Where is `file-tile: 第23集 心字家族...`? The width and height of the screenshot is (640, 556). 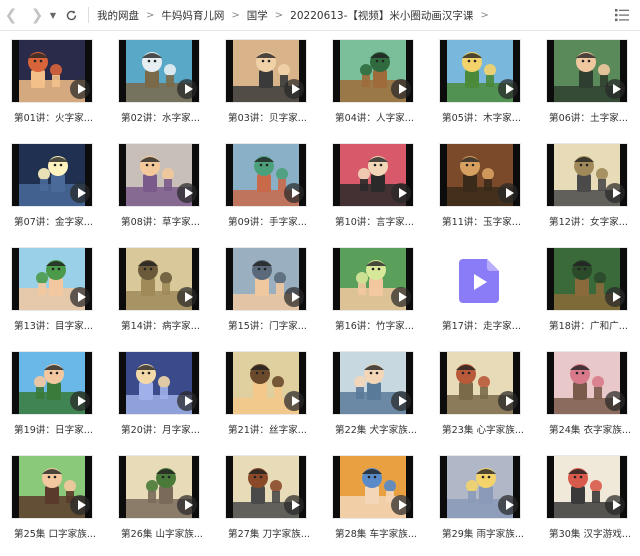
file-tile: 第23集 心字家族... is located at coordinates (493, 402).